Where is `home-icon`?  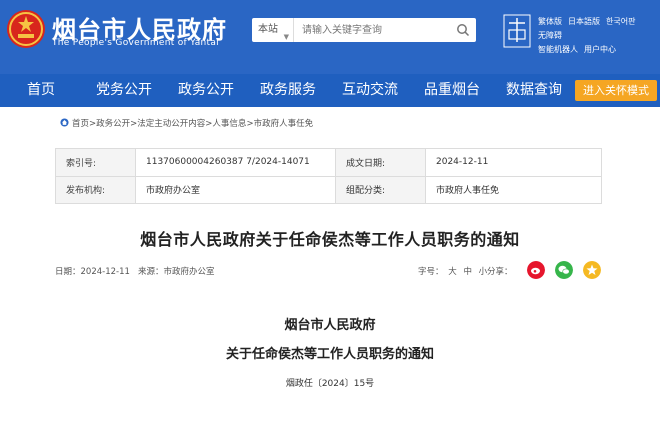
home-icon is located at coordinates (64, 122).